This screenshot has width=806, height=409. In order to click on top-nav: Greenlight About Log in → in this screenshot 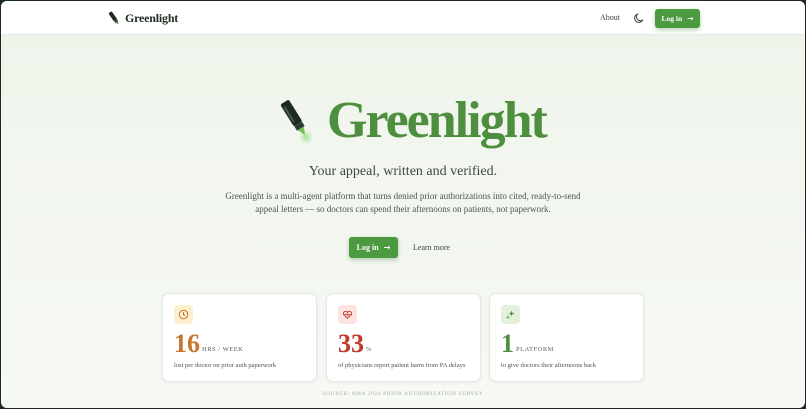, I will do `click(403, 18)`.